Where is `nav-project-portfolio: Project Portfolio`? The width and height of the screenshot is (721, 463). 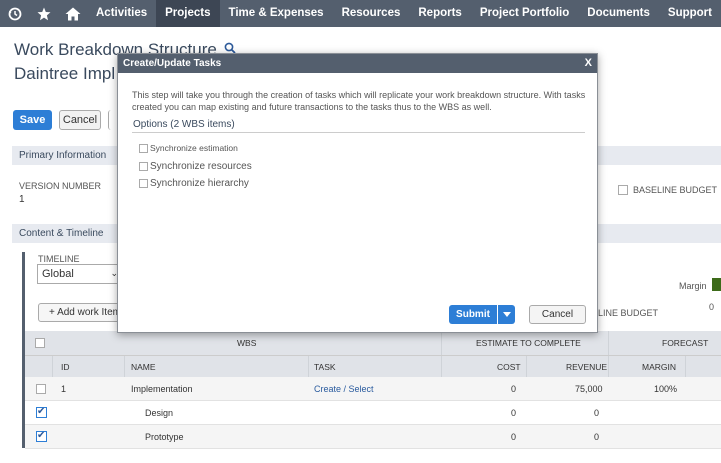 nav-project-portfolio: Project Portfolio is located at coordinates (524, 13).